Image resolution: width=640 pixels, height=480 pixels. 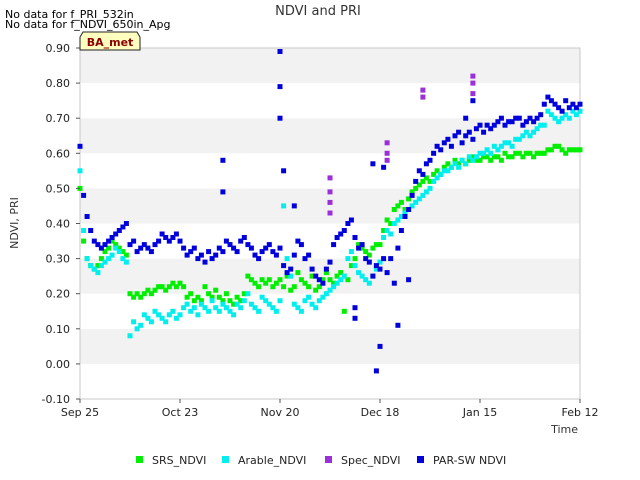 What do you see at coordinates (180, 412) in the screenshot?
I see `x-tick-label: Oct 23` at bounding box center [180, 412].